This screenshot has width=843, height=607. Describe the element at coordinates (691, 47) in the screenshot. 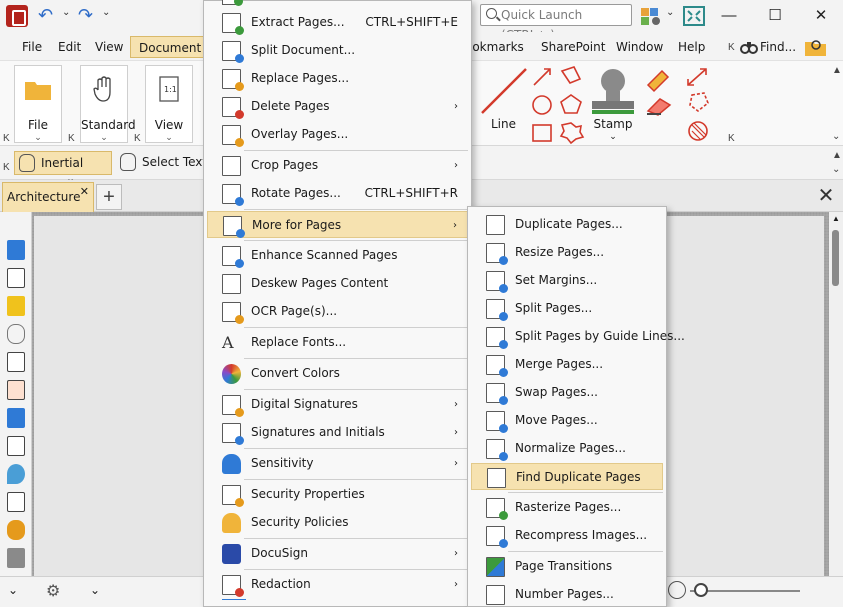

I see `menu-help: Help` at that location.